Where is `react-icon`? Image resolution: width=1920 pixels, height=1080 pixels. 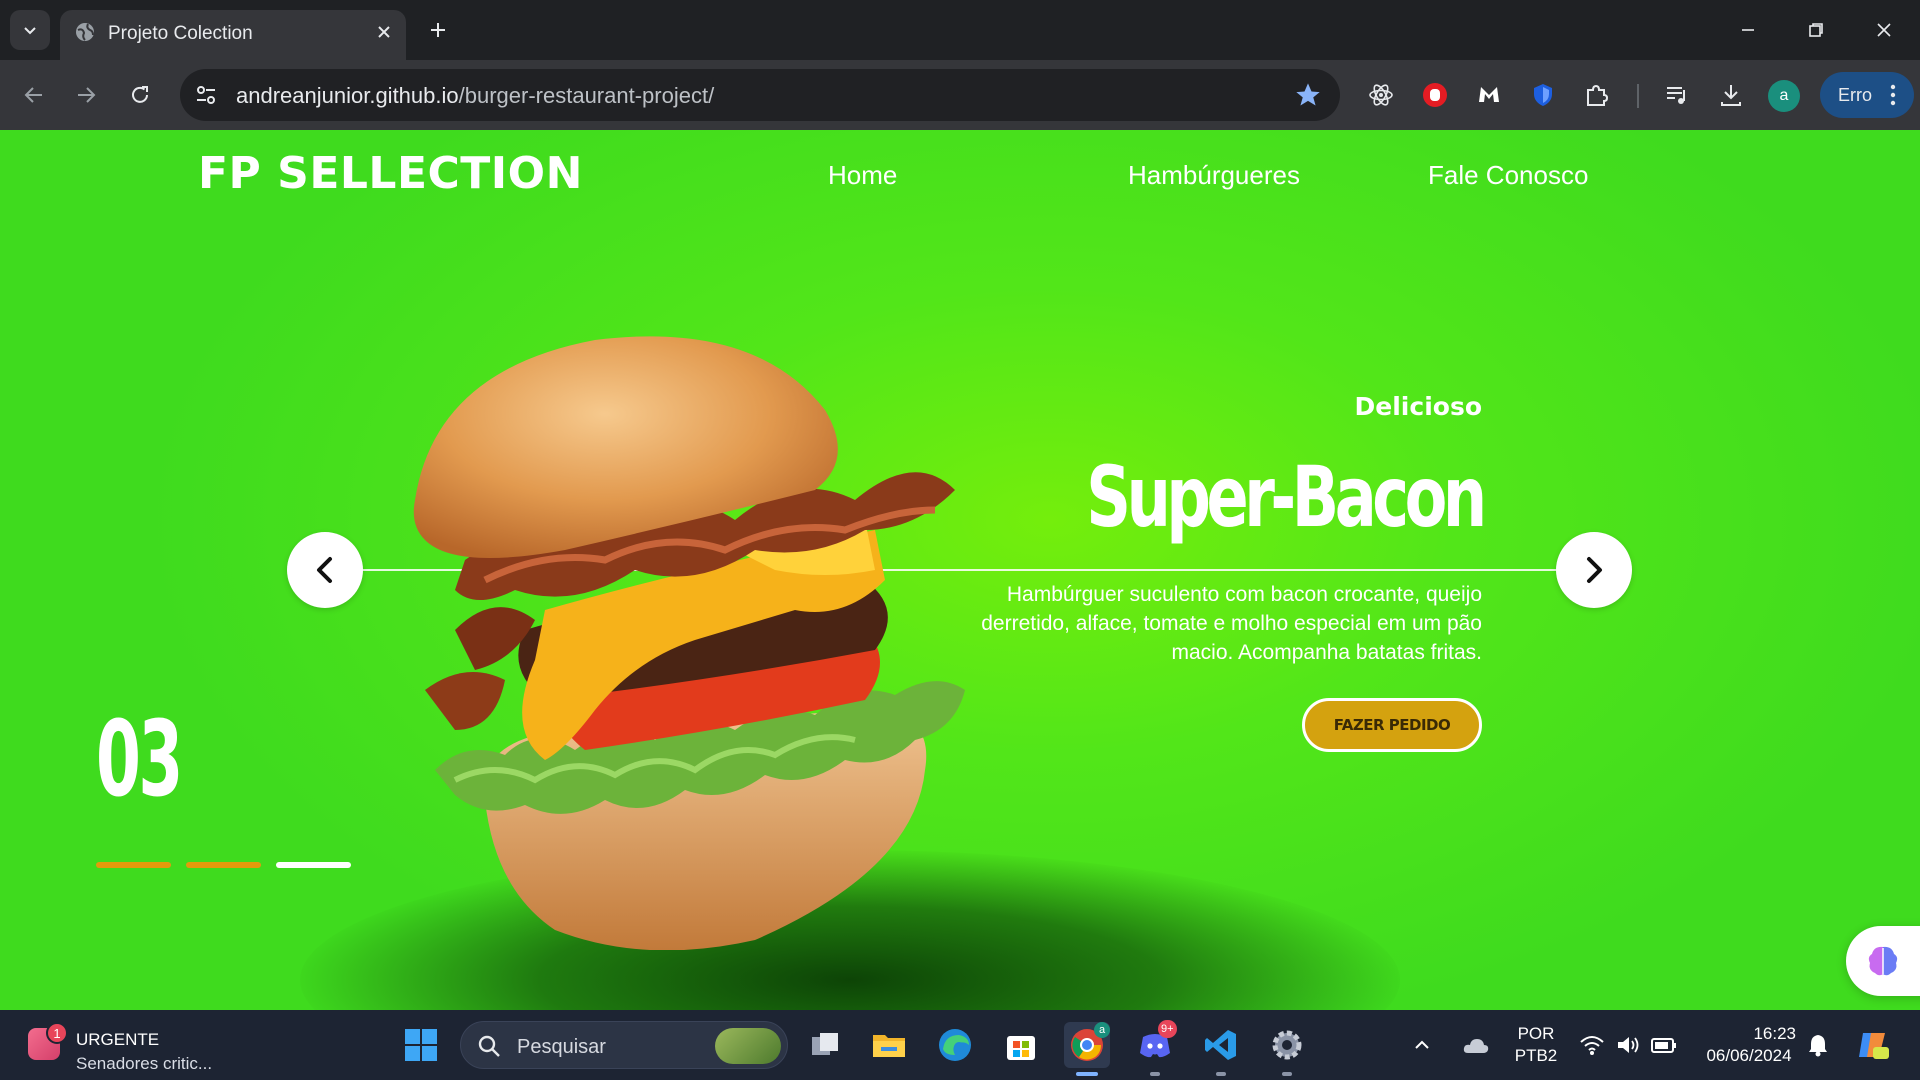
react-icon is located at coordinates (1381, 95).